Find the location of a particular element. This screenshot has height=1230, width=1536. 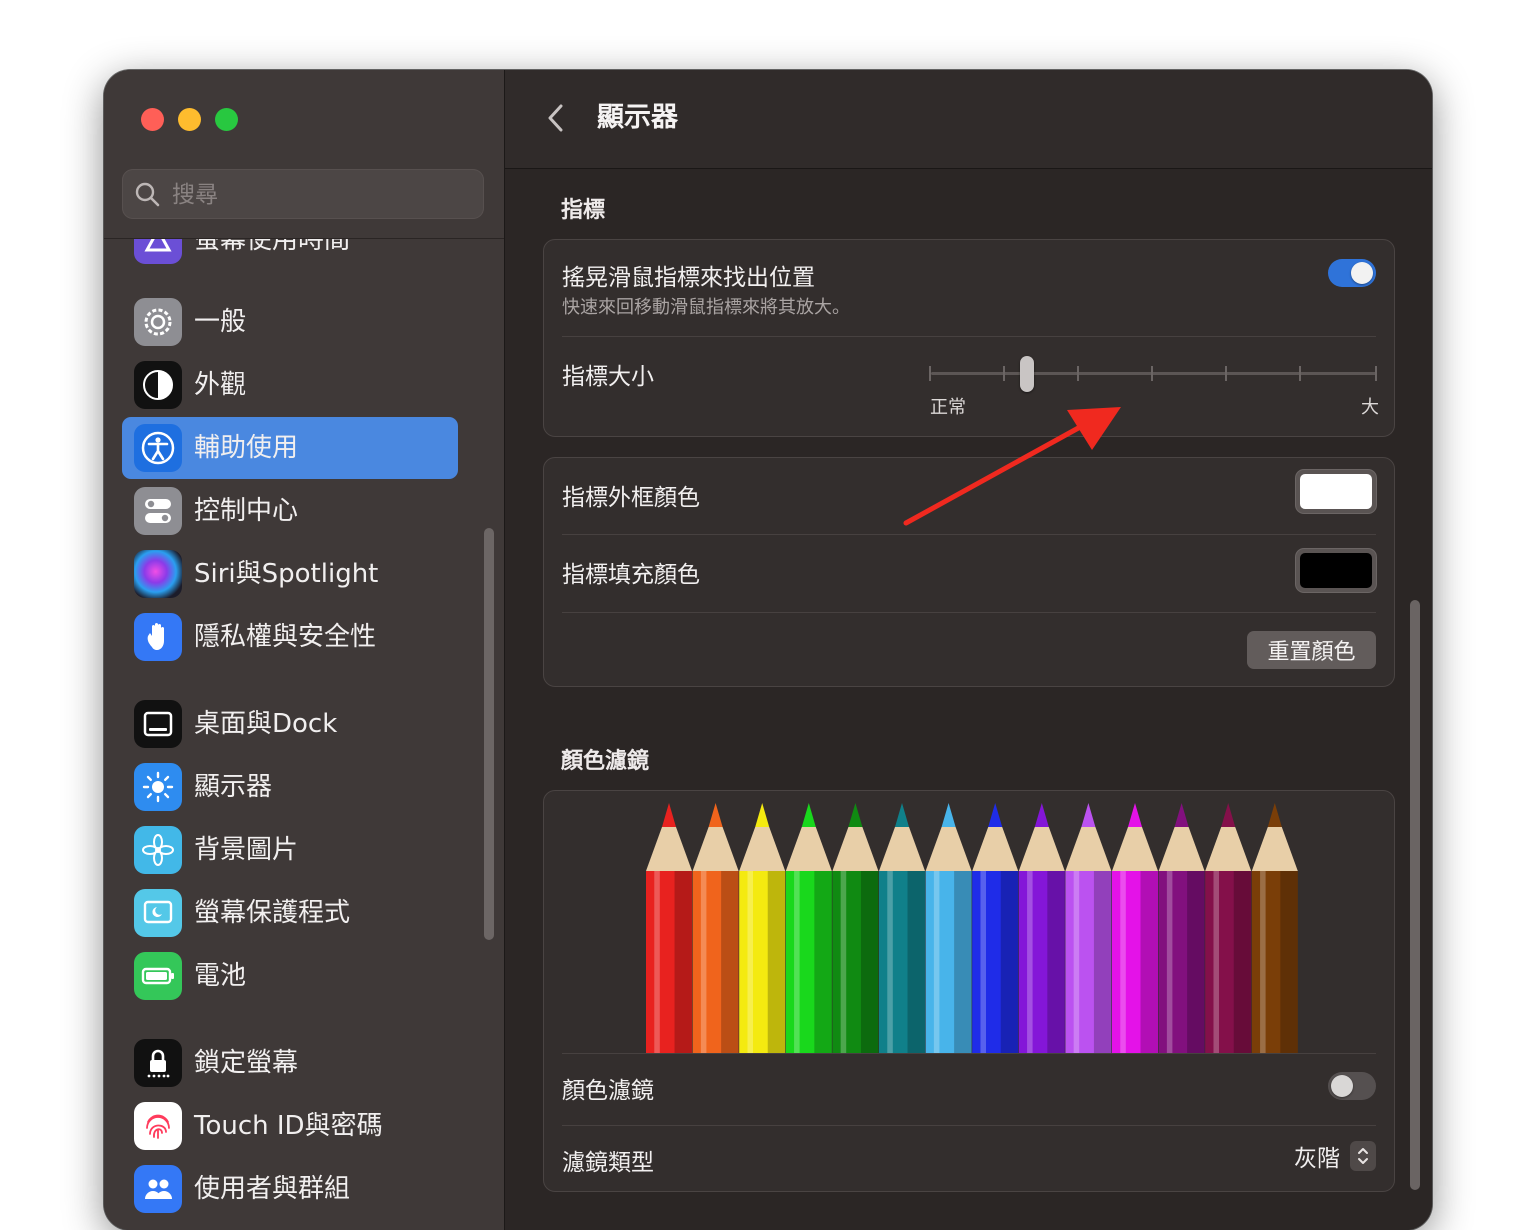

display-sun-icon is located at coordinates (158, 787).